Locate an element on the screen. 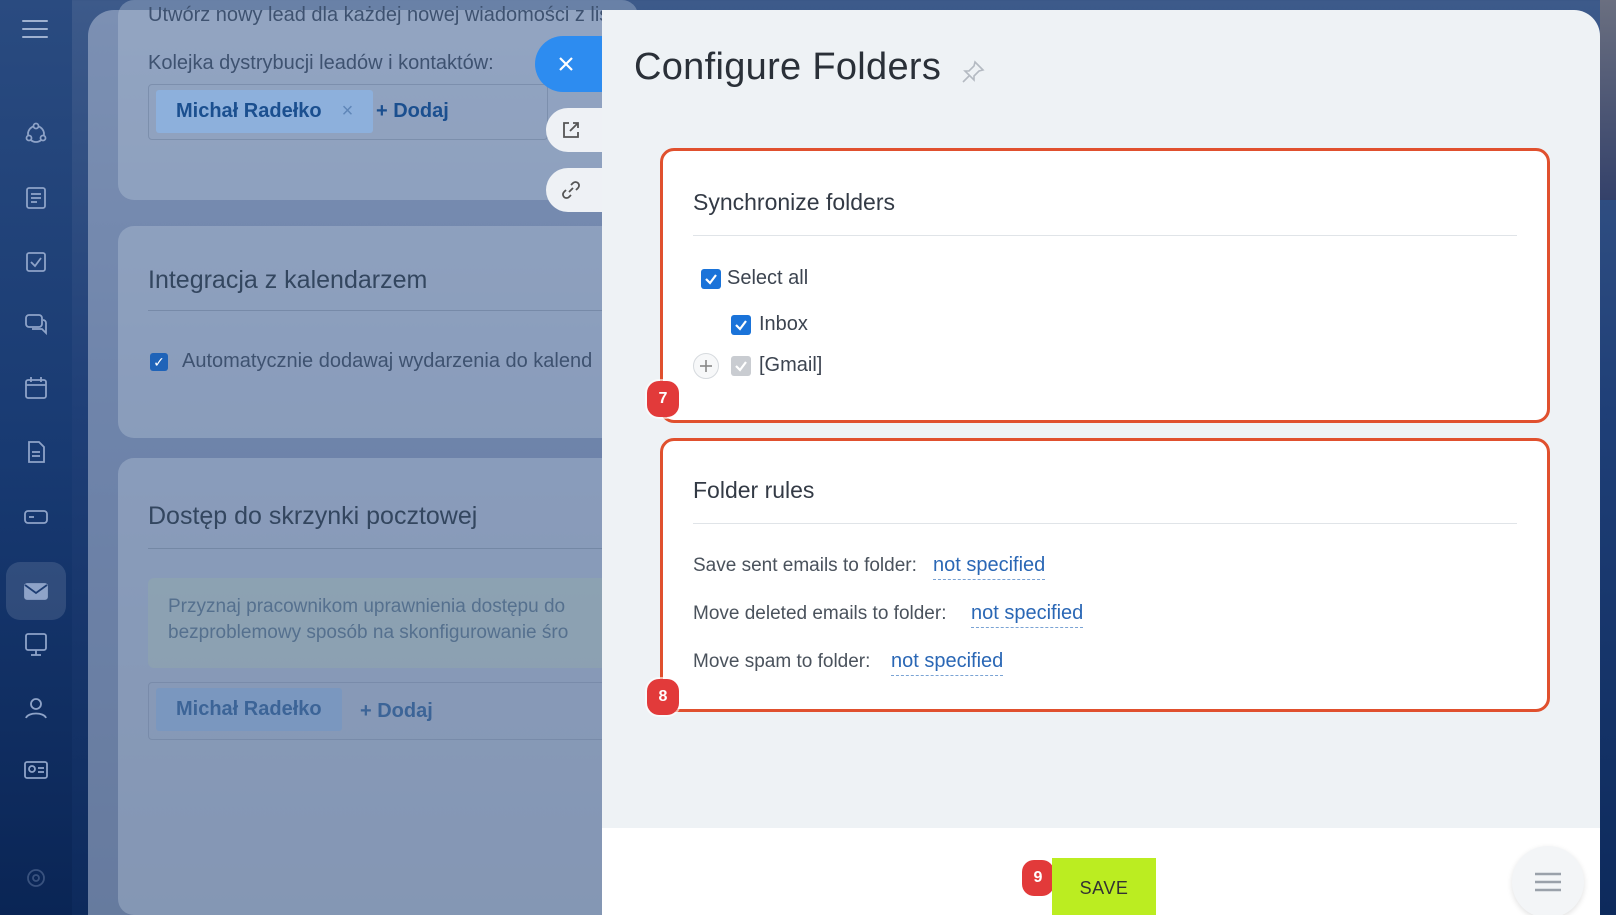  step-badge-9: 9 is located at coordinates (1038, 878).